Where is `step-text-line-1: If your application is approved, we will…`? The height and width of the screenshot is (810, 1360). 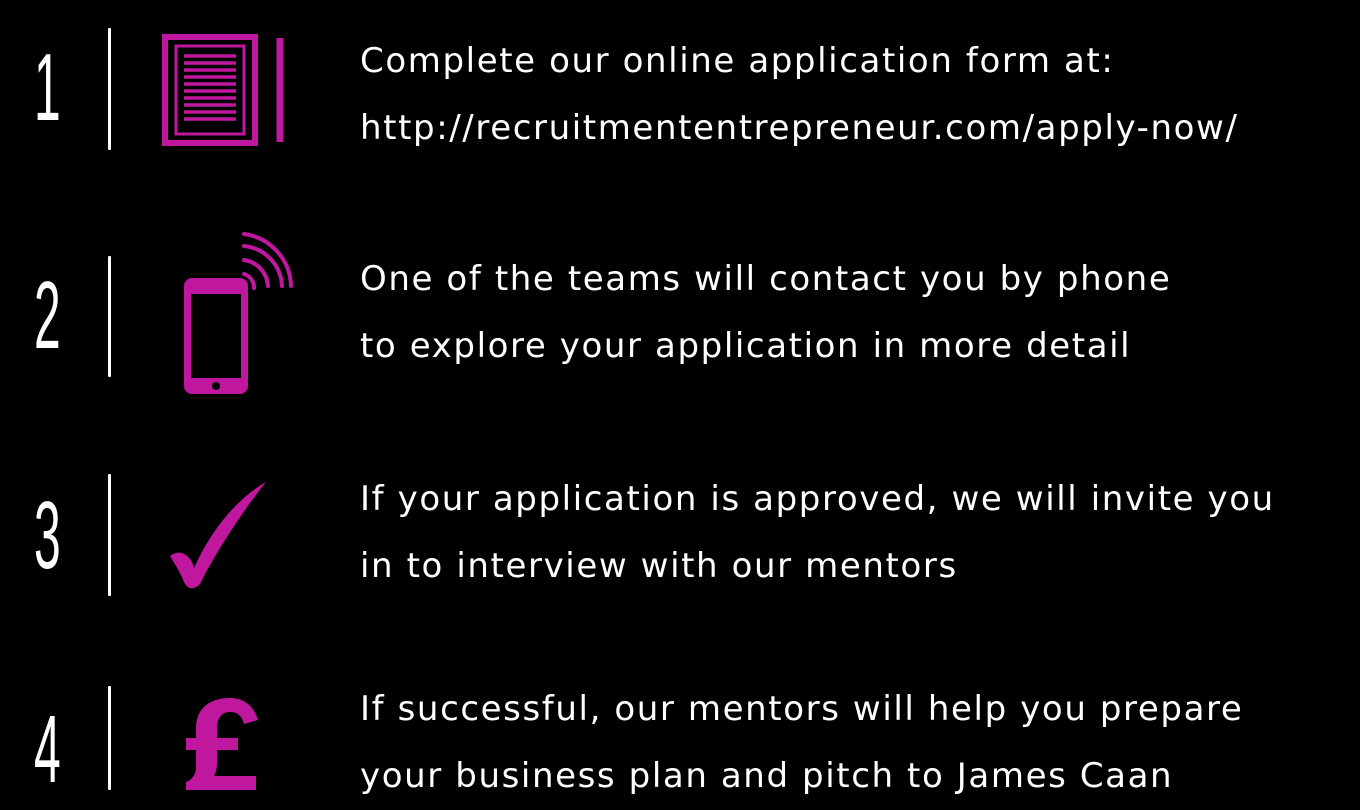 step-text-line-1: If your application is approved, we will… is located at coordinates (817, 499).